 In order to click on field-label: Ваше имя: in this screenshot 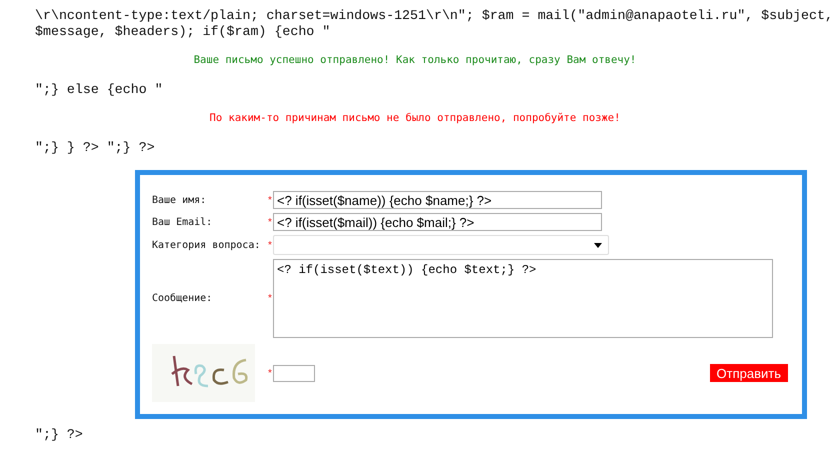, I will do `click(180, 200)`.